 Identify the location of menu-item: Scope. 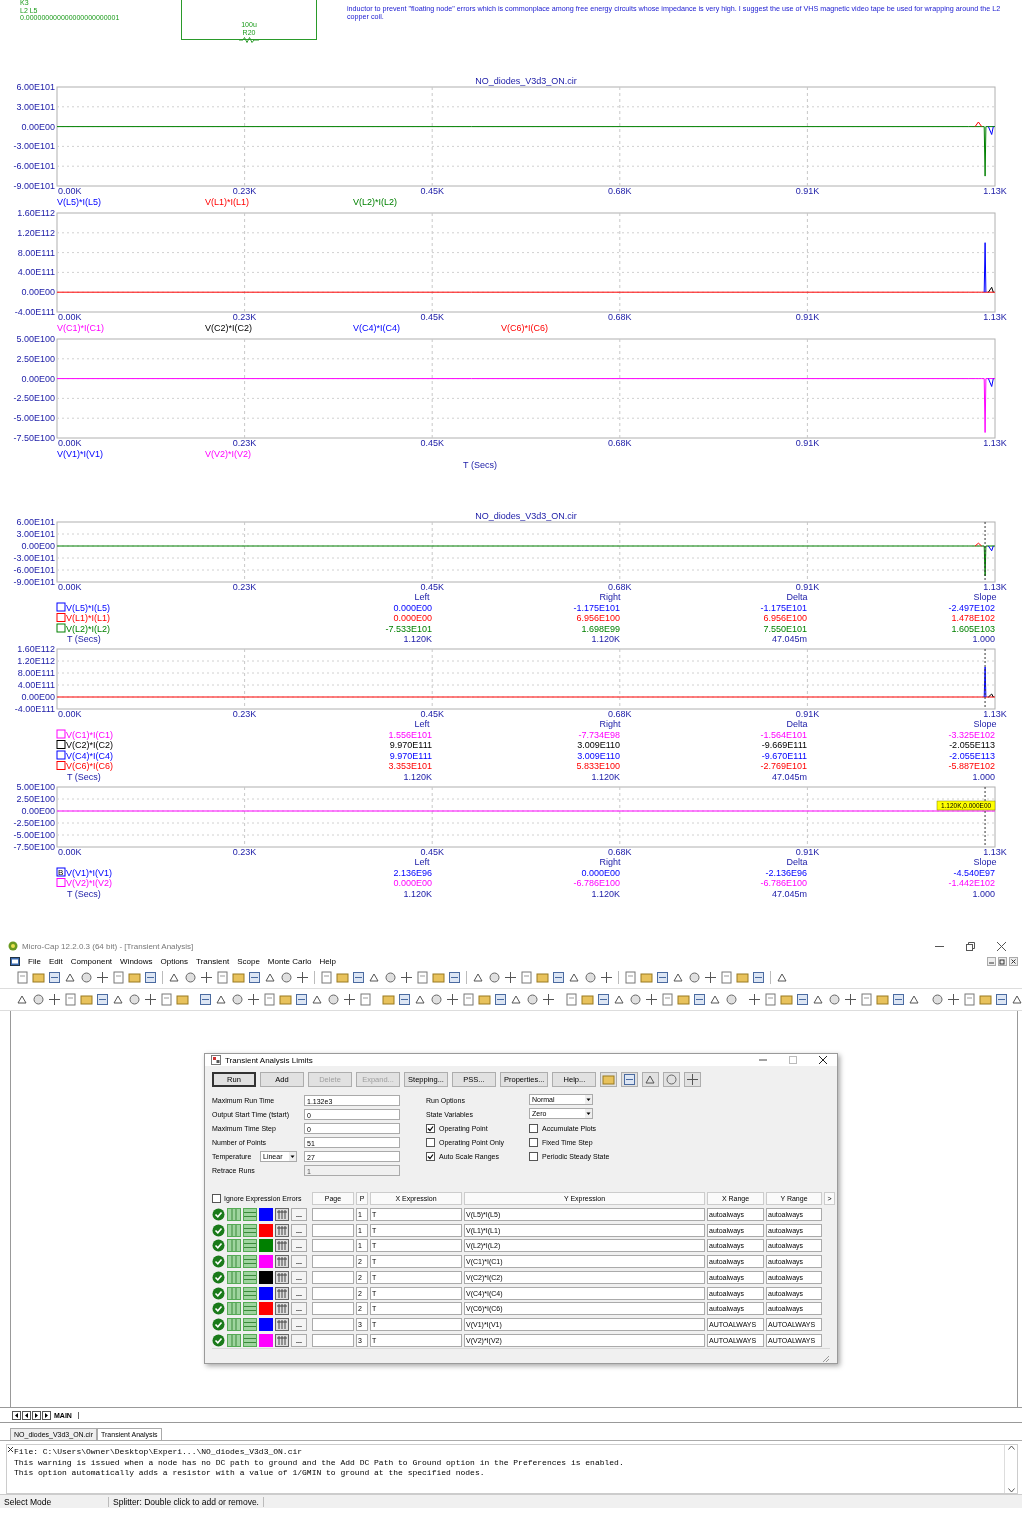
(248, 961).